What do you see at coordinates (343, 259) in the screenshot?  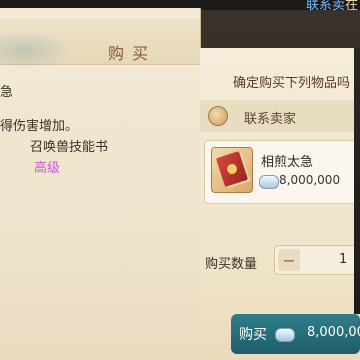 I see `quantity-value: 1` at bounding box center [343, 259].